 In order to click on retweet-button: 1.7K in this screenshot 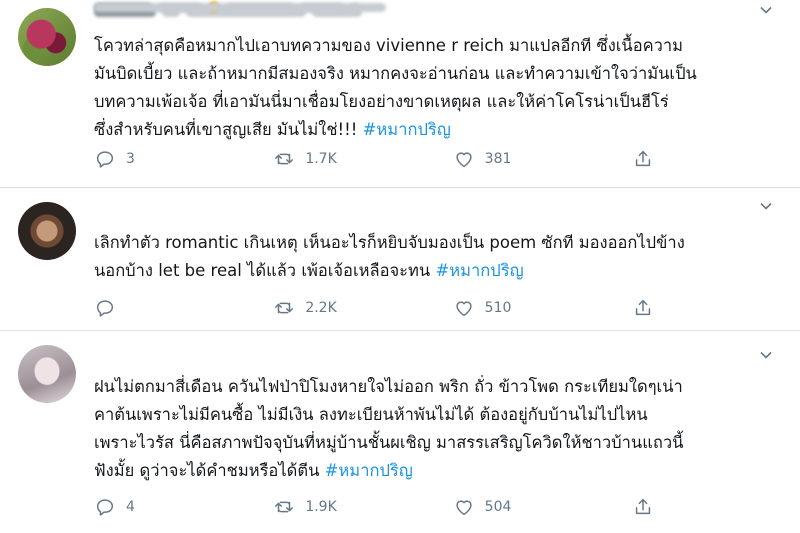, I will do `click(362, 159)`.